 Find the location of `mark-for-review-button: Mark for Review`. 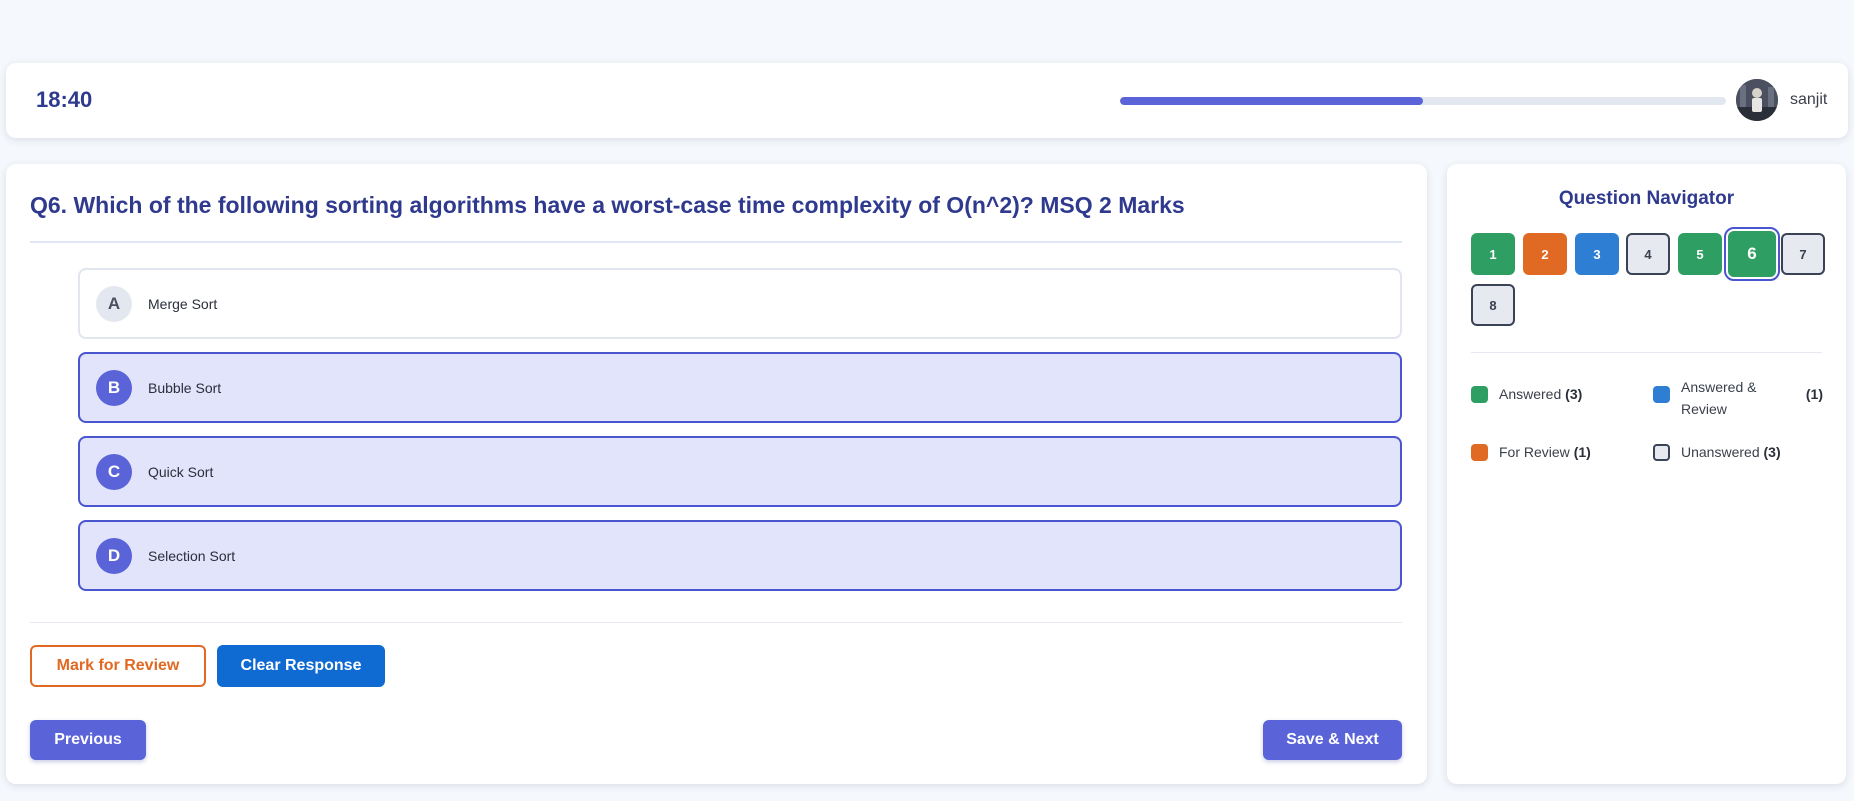

mark-for-review-button: Mark for Review is located at coordinates (118, 666).